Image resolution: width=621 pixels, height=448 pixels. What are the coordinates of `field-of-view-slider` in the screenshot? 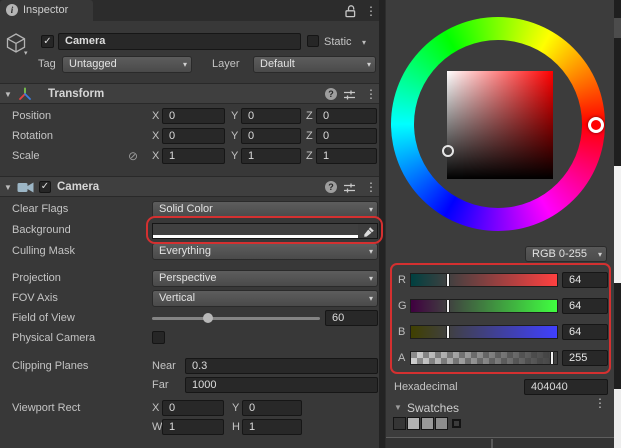 It's located at (236, 318).